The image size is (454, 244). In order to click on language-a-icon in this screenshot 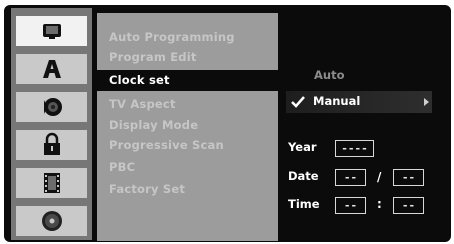, I will do `click(52, 69)`.